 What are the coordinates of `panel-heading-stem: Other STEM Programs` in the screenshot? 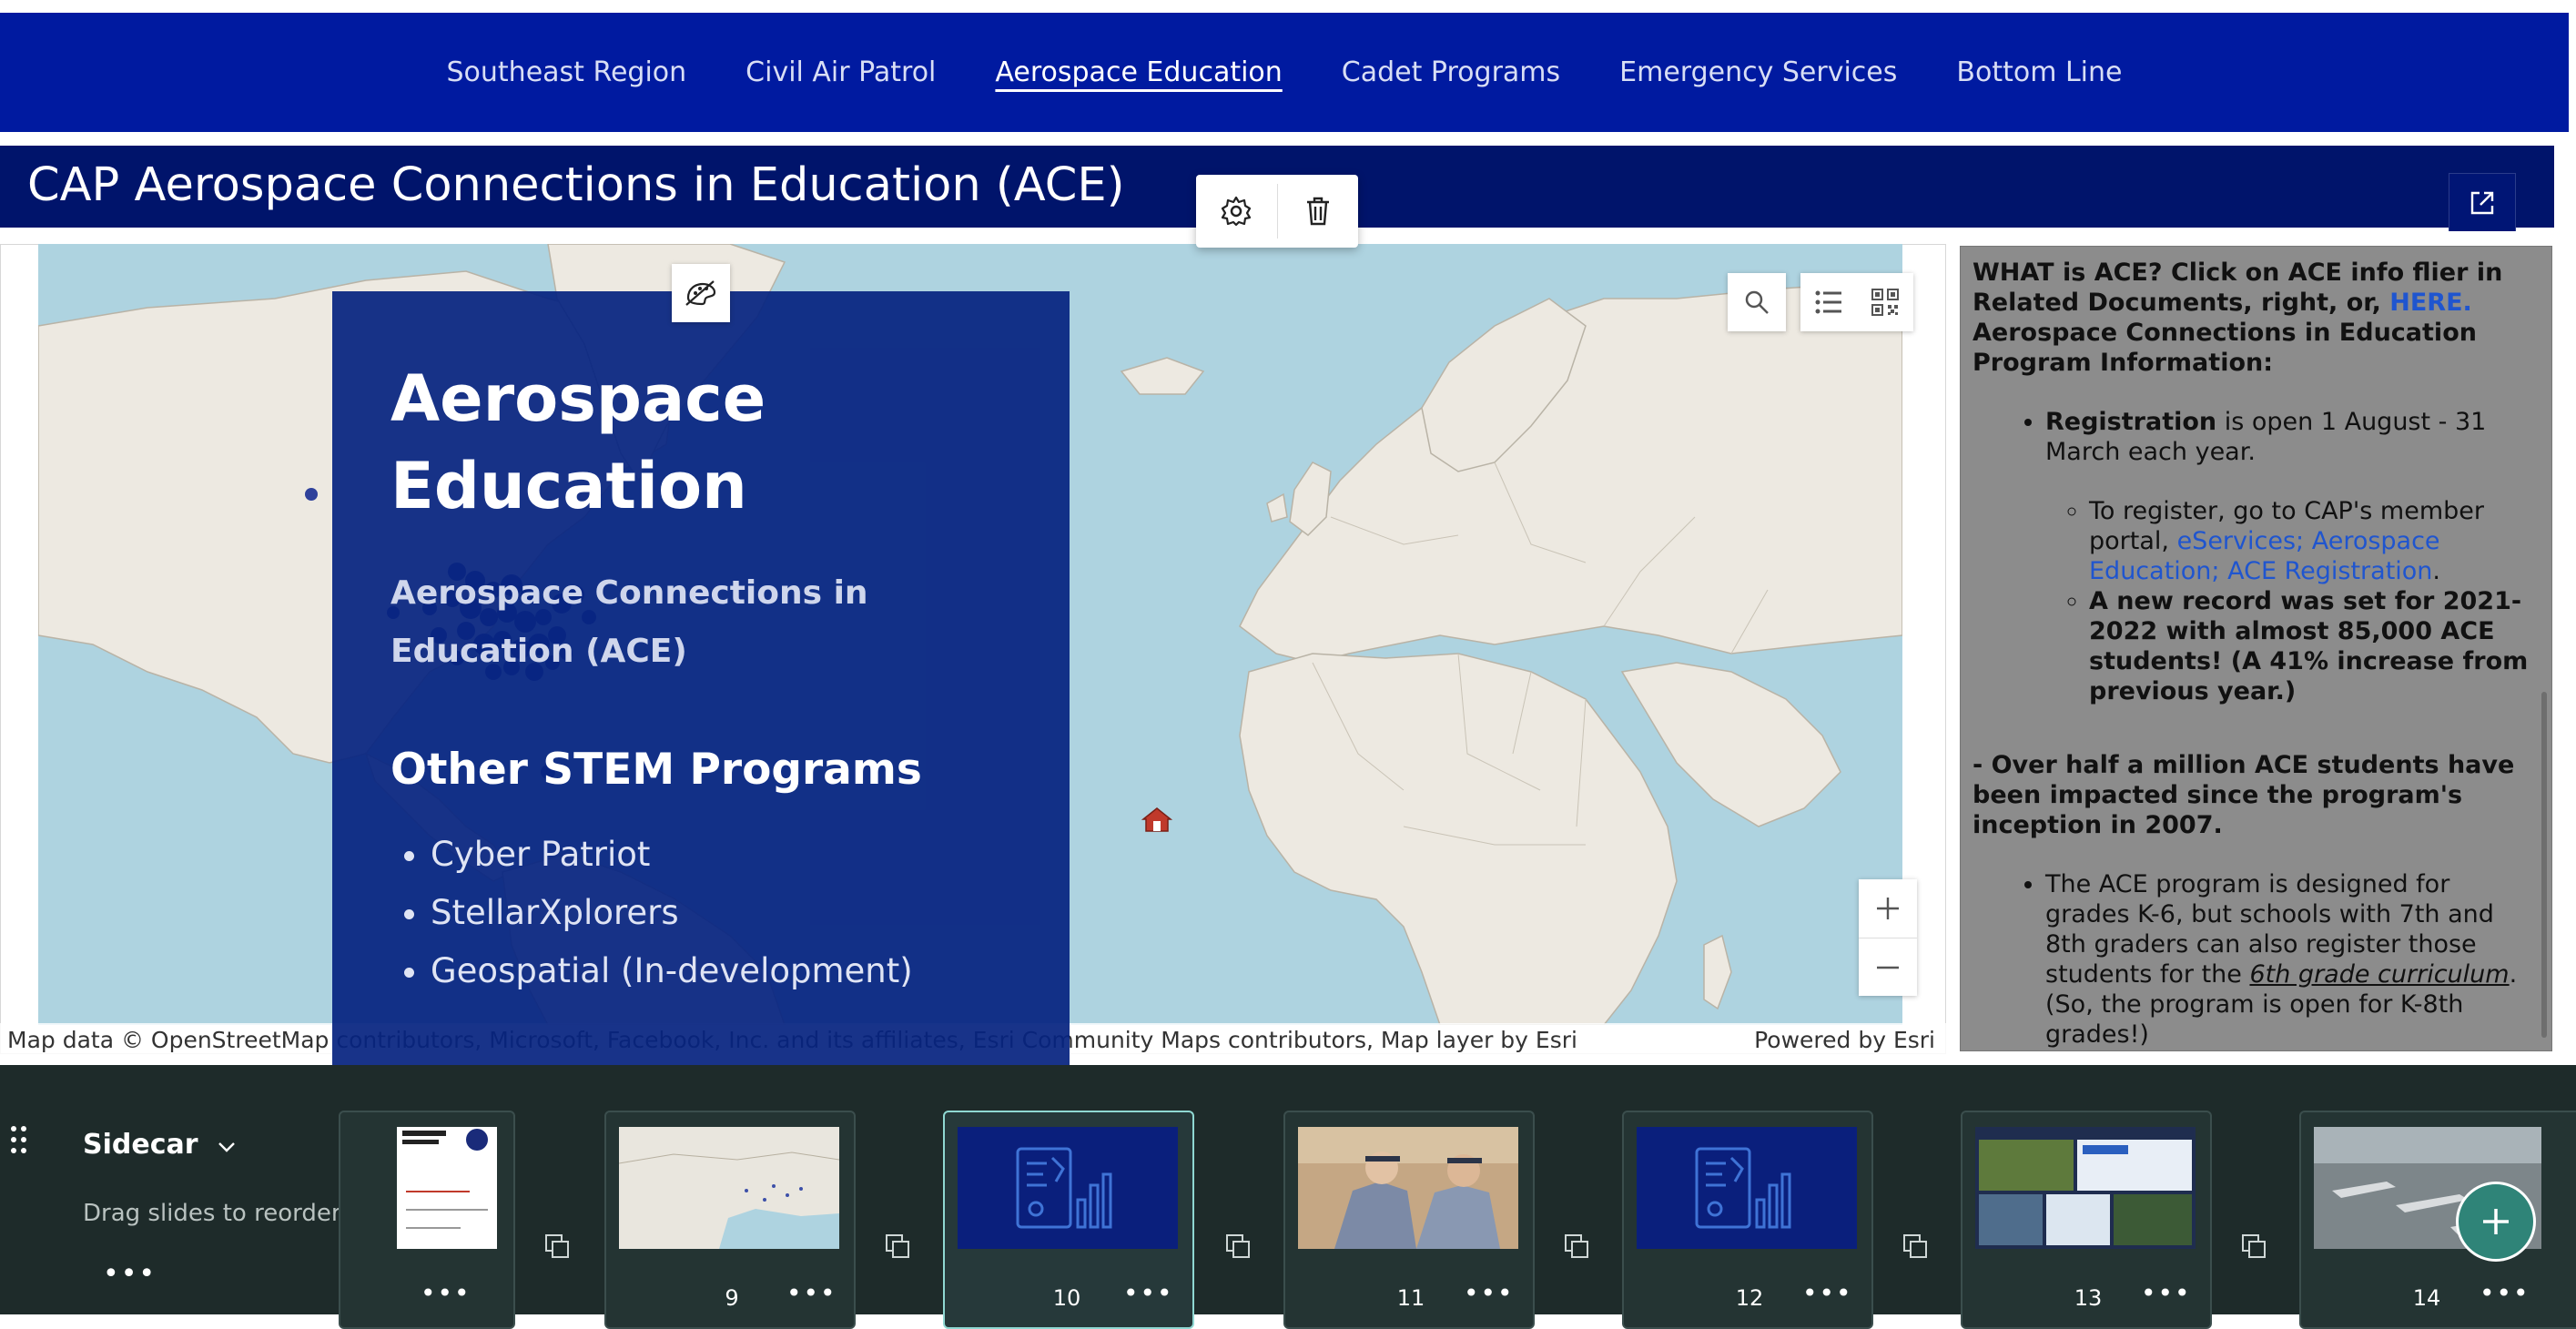 It's located at (730, 770).